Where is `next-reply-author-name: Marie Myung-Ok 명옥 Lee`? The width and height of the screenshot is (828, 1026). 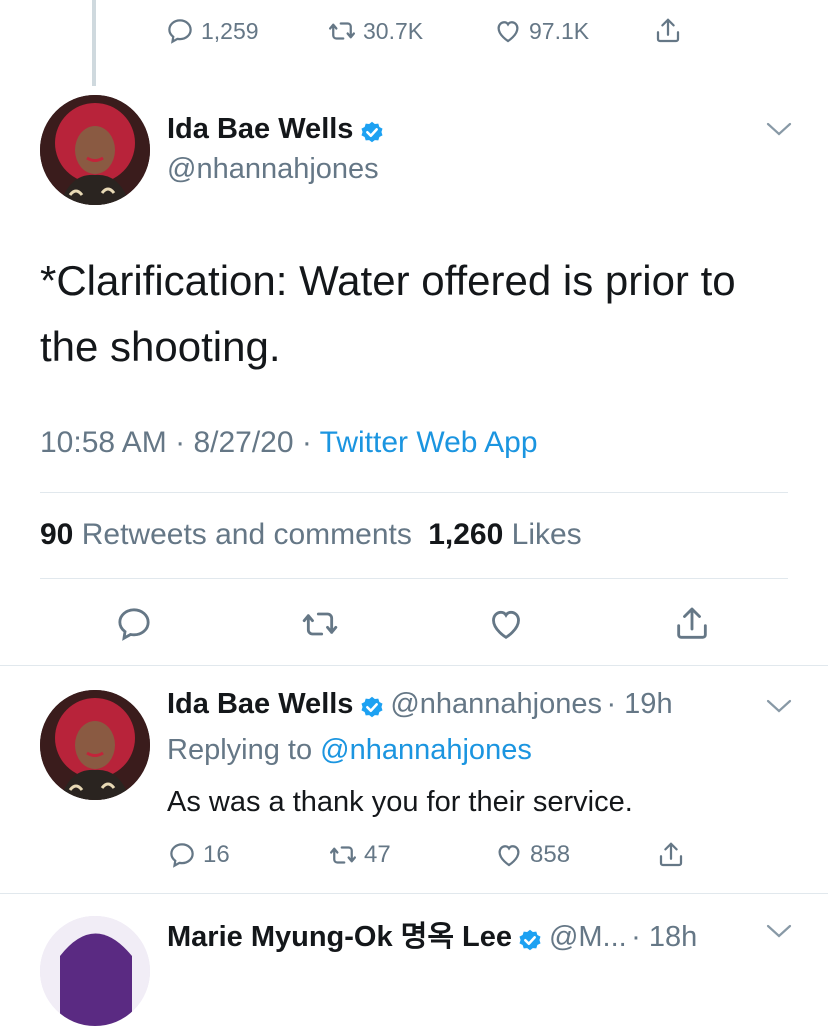 next-reply-author-name: Marie Myung-Ok 명옥 Lee is located at coordinates (339, 937).